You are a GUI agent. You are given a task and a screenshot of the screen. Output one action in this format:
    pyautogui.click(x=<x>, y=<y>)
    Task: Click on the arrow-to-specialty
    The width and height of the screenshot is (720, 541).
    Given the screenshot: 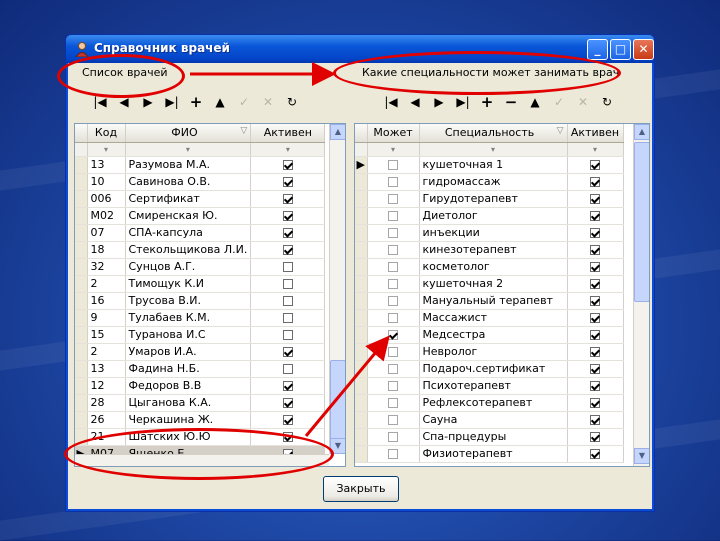 What is the action you would take?
    pyautogui.click(x=347, y=386)
    